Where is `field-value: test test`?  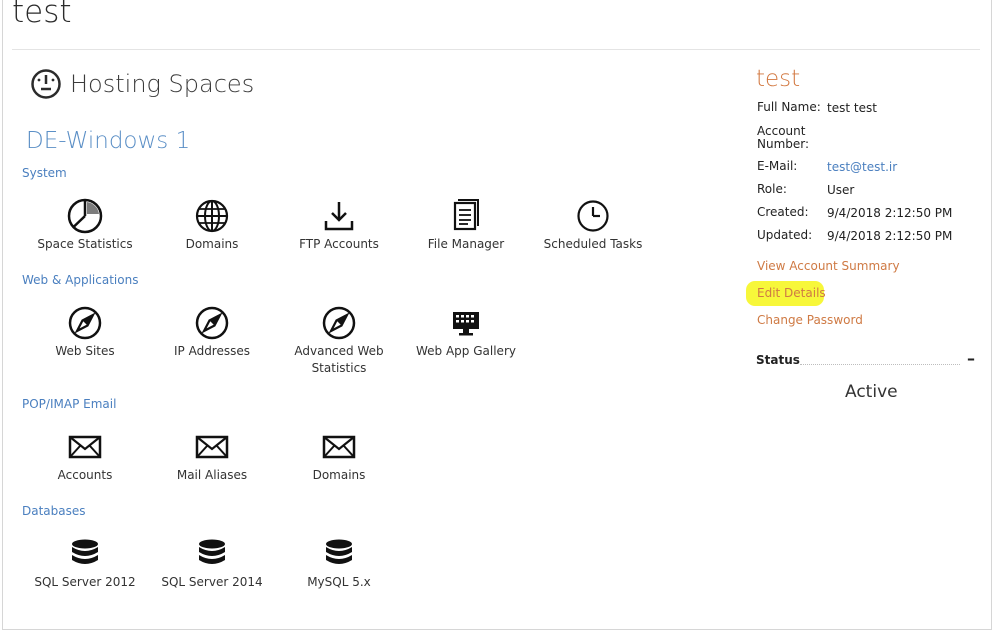
field-value: test test is located at coordinates (852, 108).